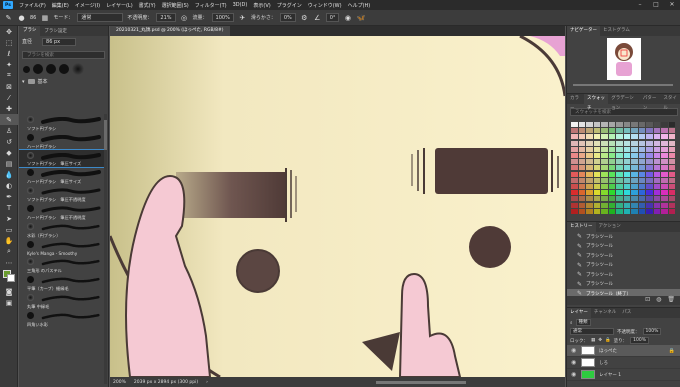 The height and width of the screenshot is (387, 680). Describe the element at coordinates (608, 351) in the screenshot. I see `layer-name: ほっぺた` at that location.